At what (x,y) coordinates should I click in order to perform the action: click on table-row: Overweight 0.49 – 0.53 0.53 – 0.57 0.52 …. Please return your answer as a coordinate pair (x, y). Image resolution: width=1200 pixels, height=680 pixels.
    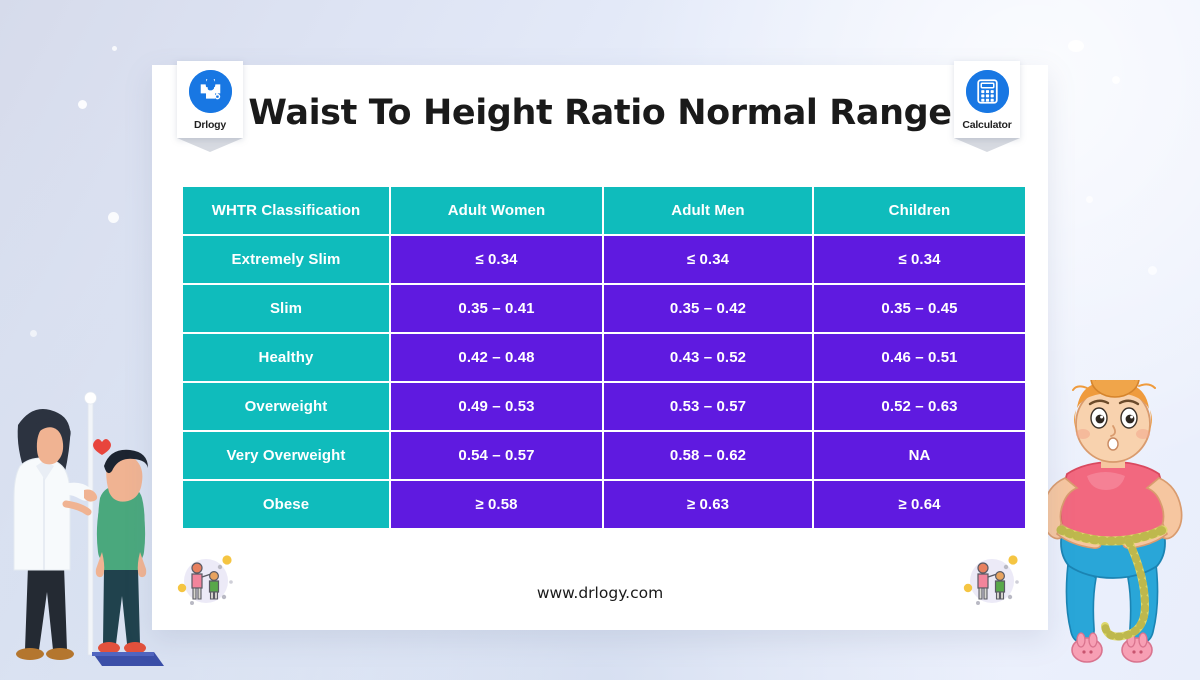
    Looking at the image, I should click on (604, 406).